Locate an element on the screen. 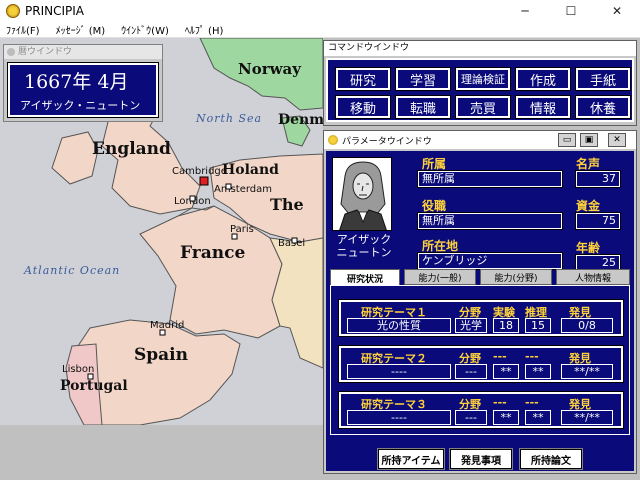 The height and width of the screenshot is (480, 640). menu-bar: ﾌｧｲﾙ(F) ﾒｯｾｰｼﾞ (M) ｳｲﾝﾄﾞｳ(W) ﾍﾙﾌﾟ (H) is located at coordinates (320, 30).